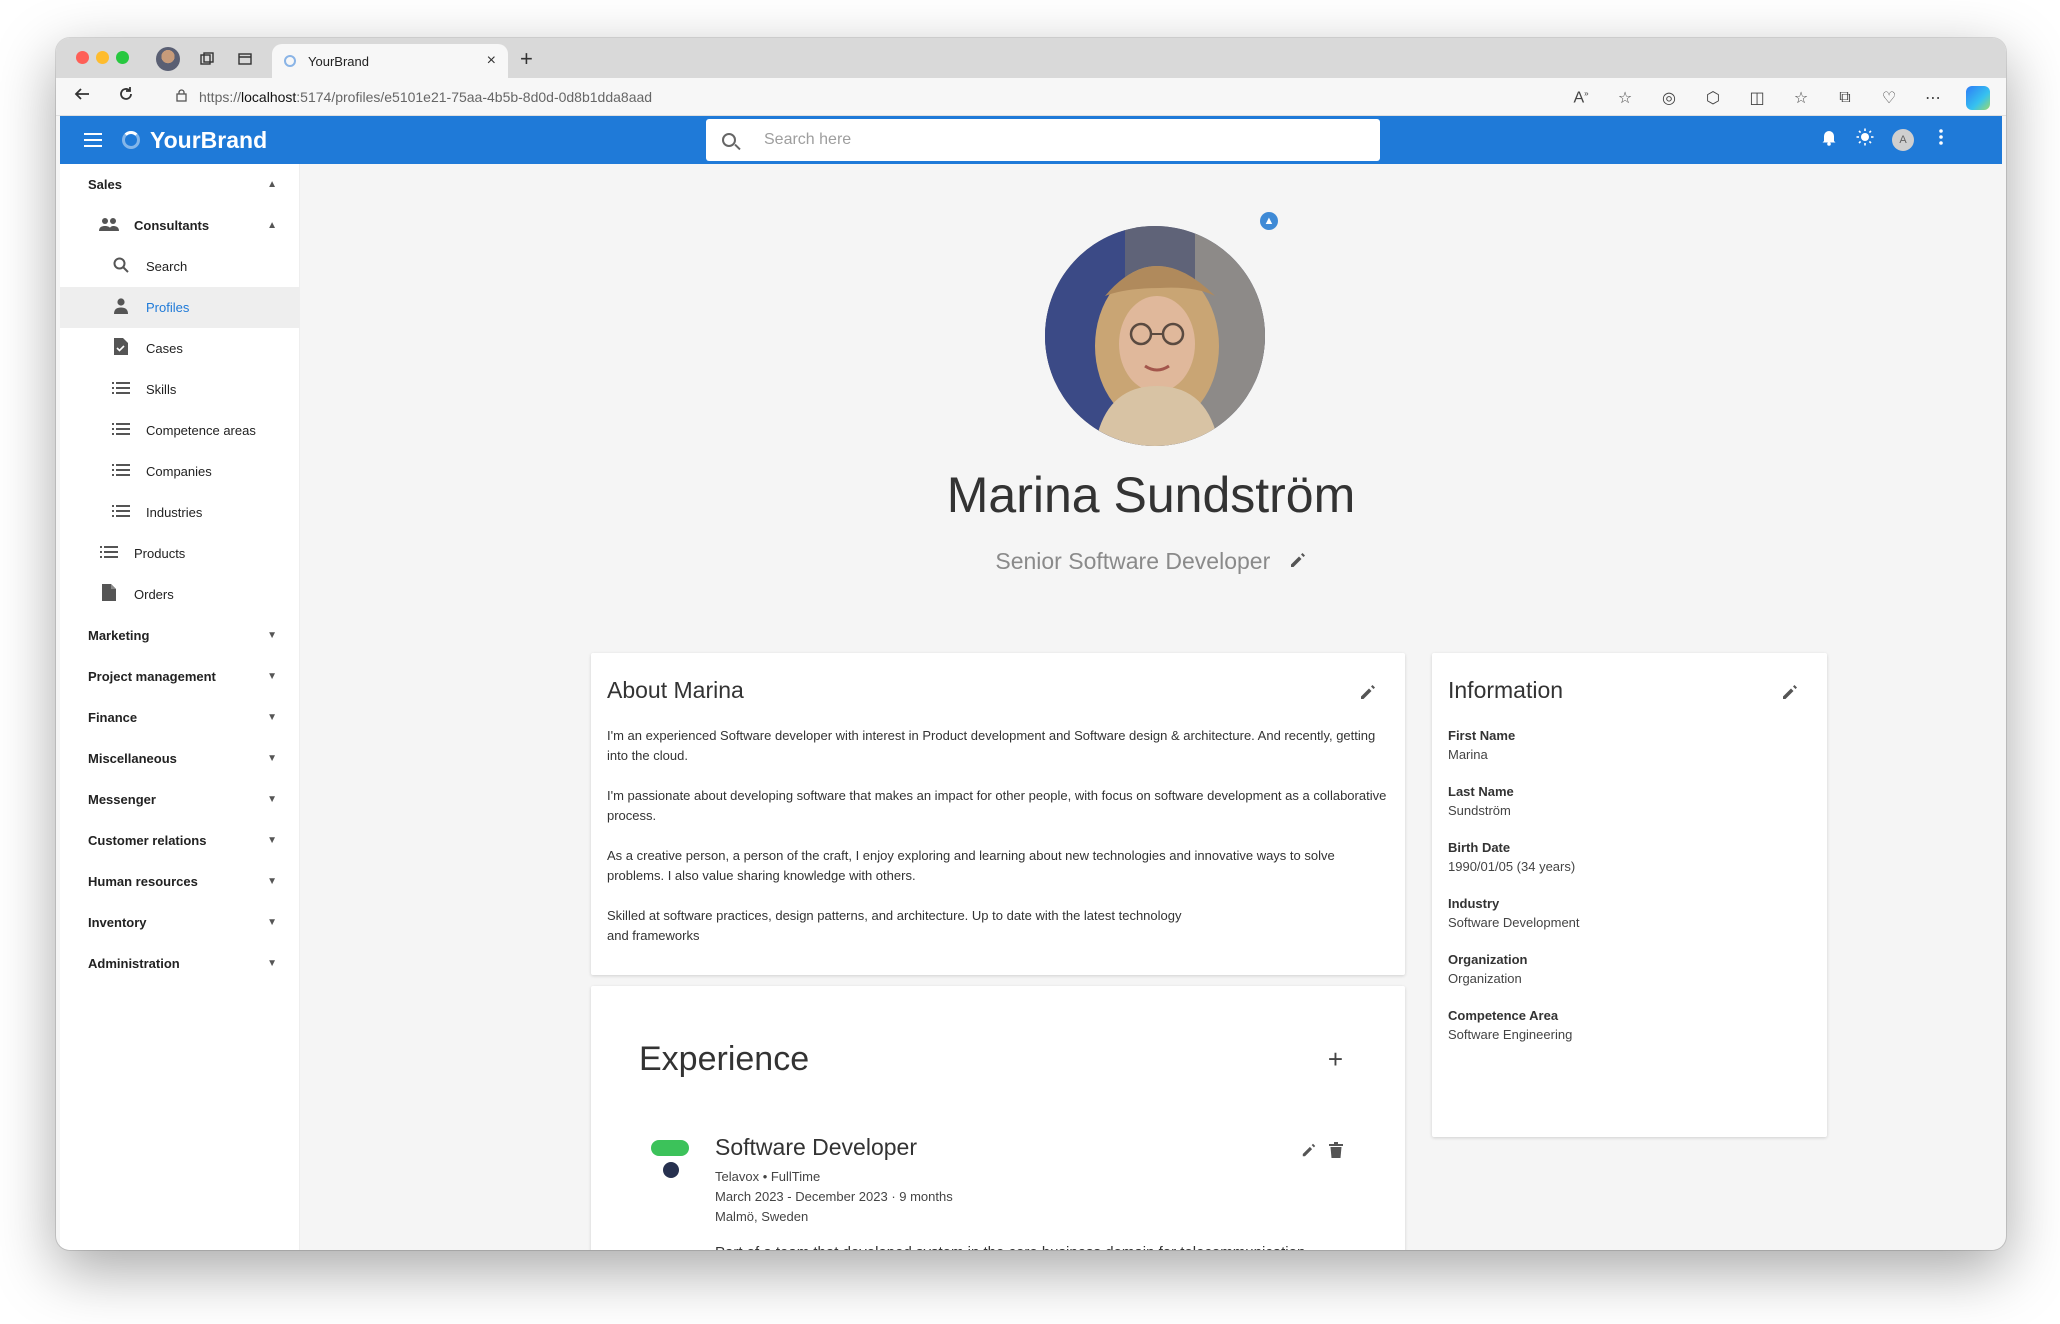 This screenshot has height=1324, width=2060. I want to click on sidebar-group-label: Inventory, so click(117, 922).